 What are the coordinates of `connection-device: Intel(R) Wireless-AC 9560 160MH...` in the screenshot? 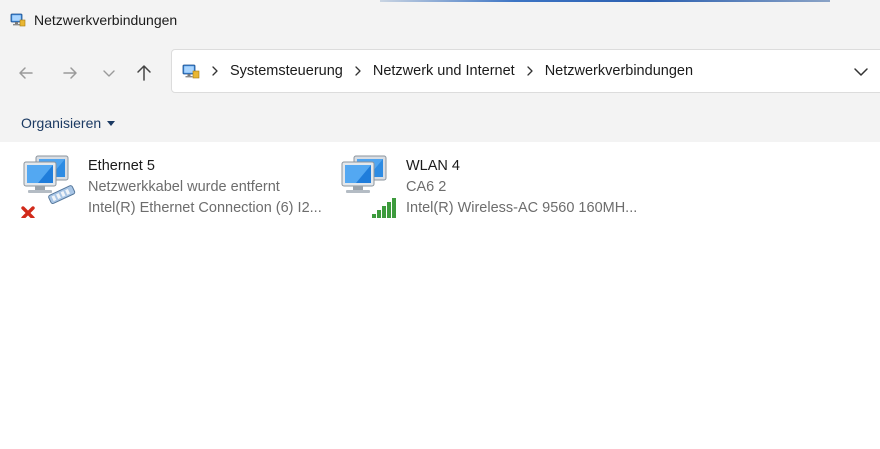 It's located at (522, 208).